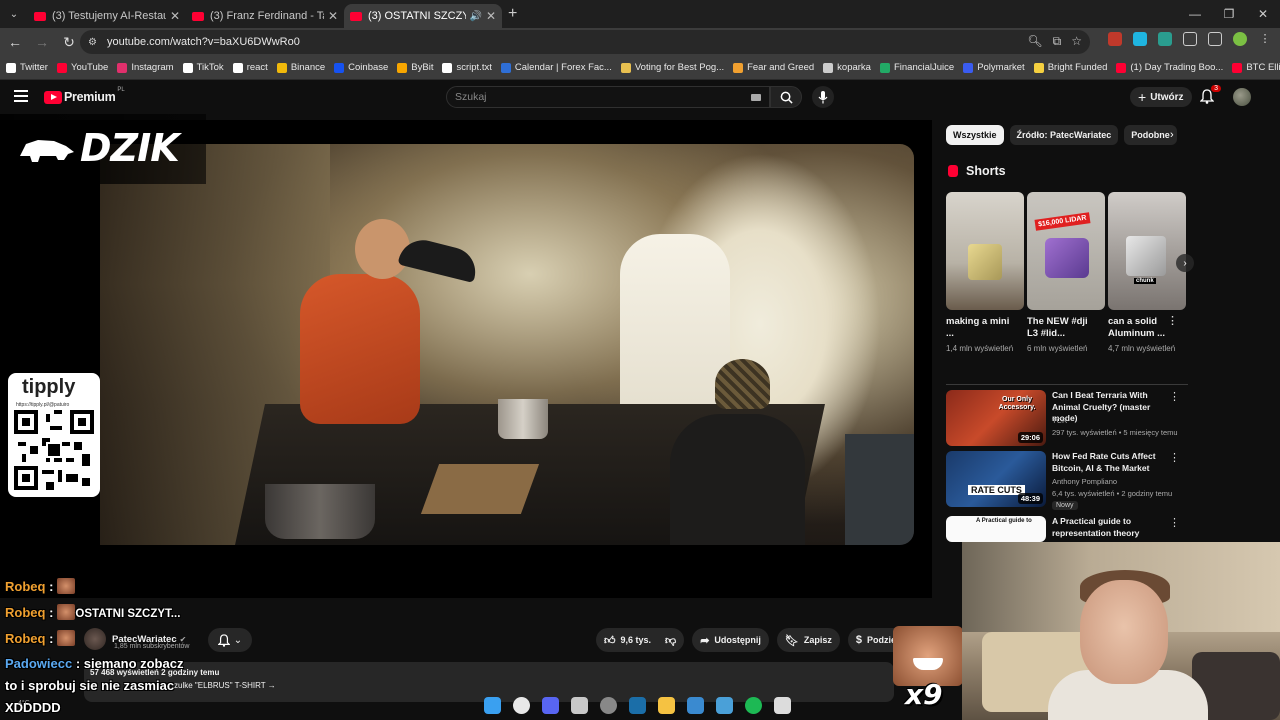 This screenshot has width=1280, height=720. I want to click on video-thumbnail: A Practical guide to, so click(996, 529).